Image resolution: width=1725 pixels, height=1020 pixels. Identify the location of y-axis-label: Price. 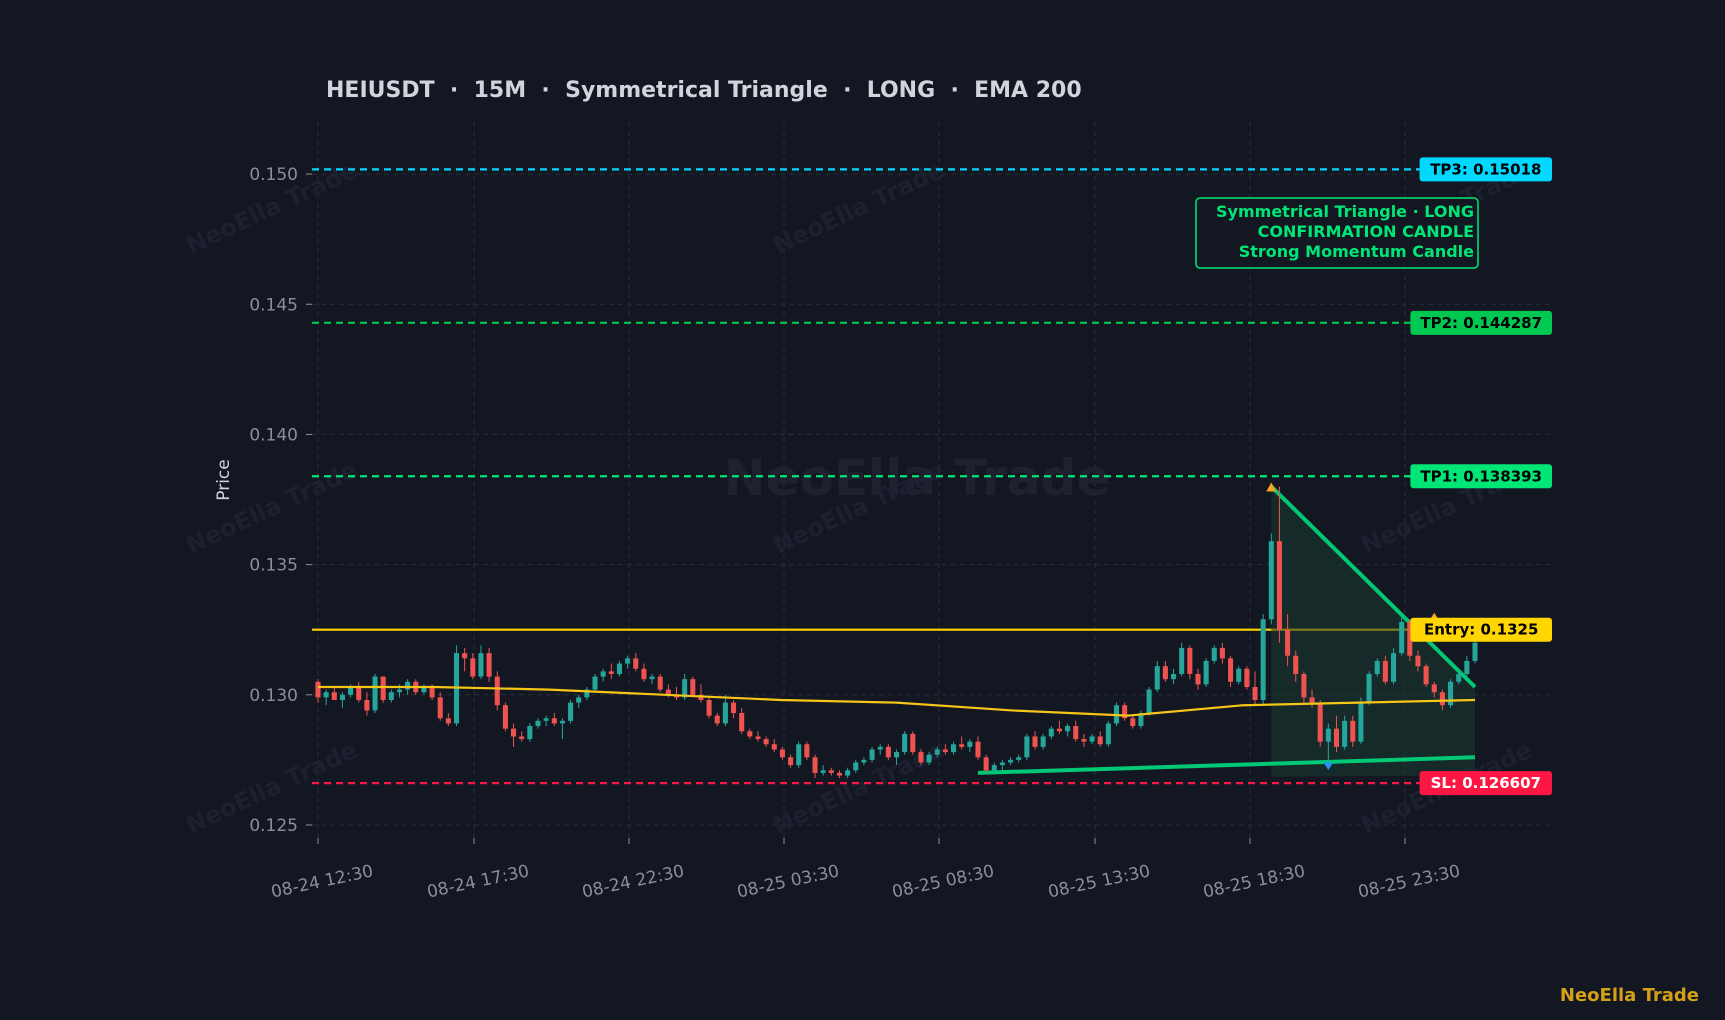
(224, 479).